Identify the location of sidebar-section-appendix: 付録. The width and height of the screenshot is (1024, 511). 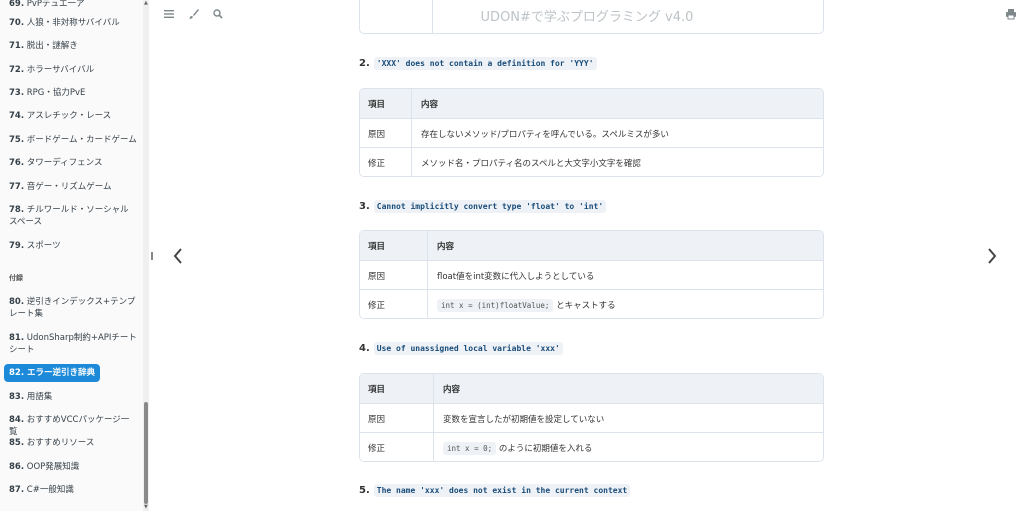
(16, 278).